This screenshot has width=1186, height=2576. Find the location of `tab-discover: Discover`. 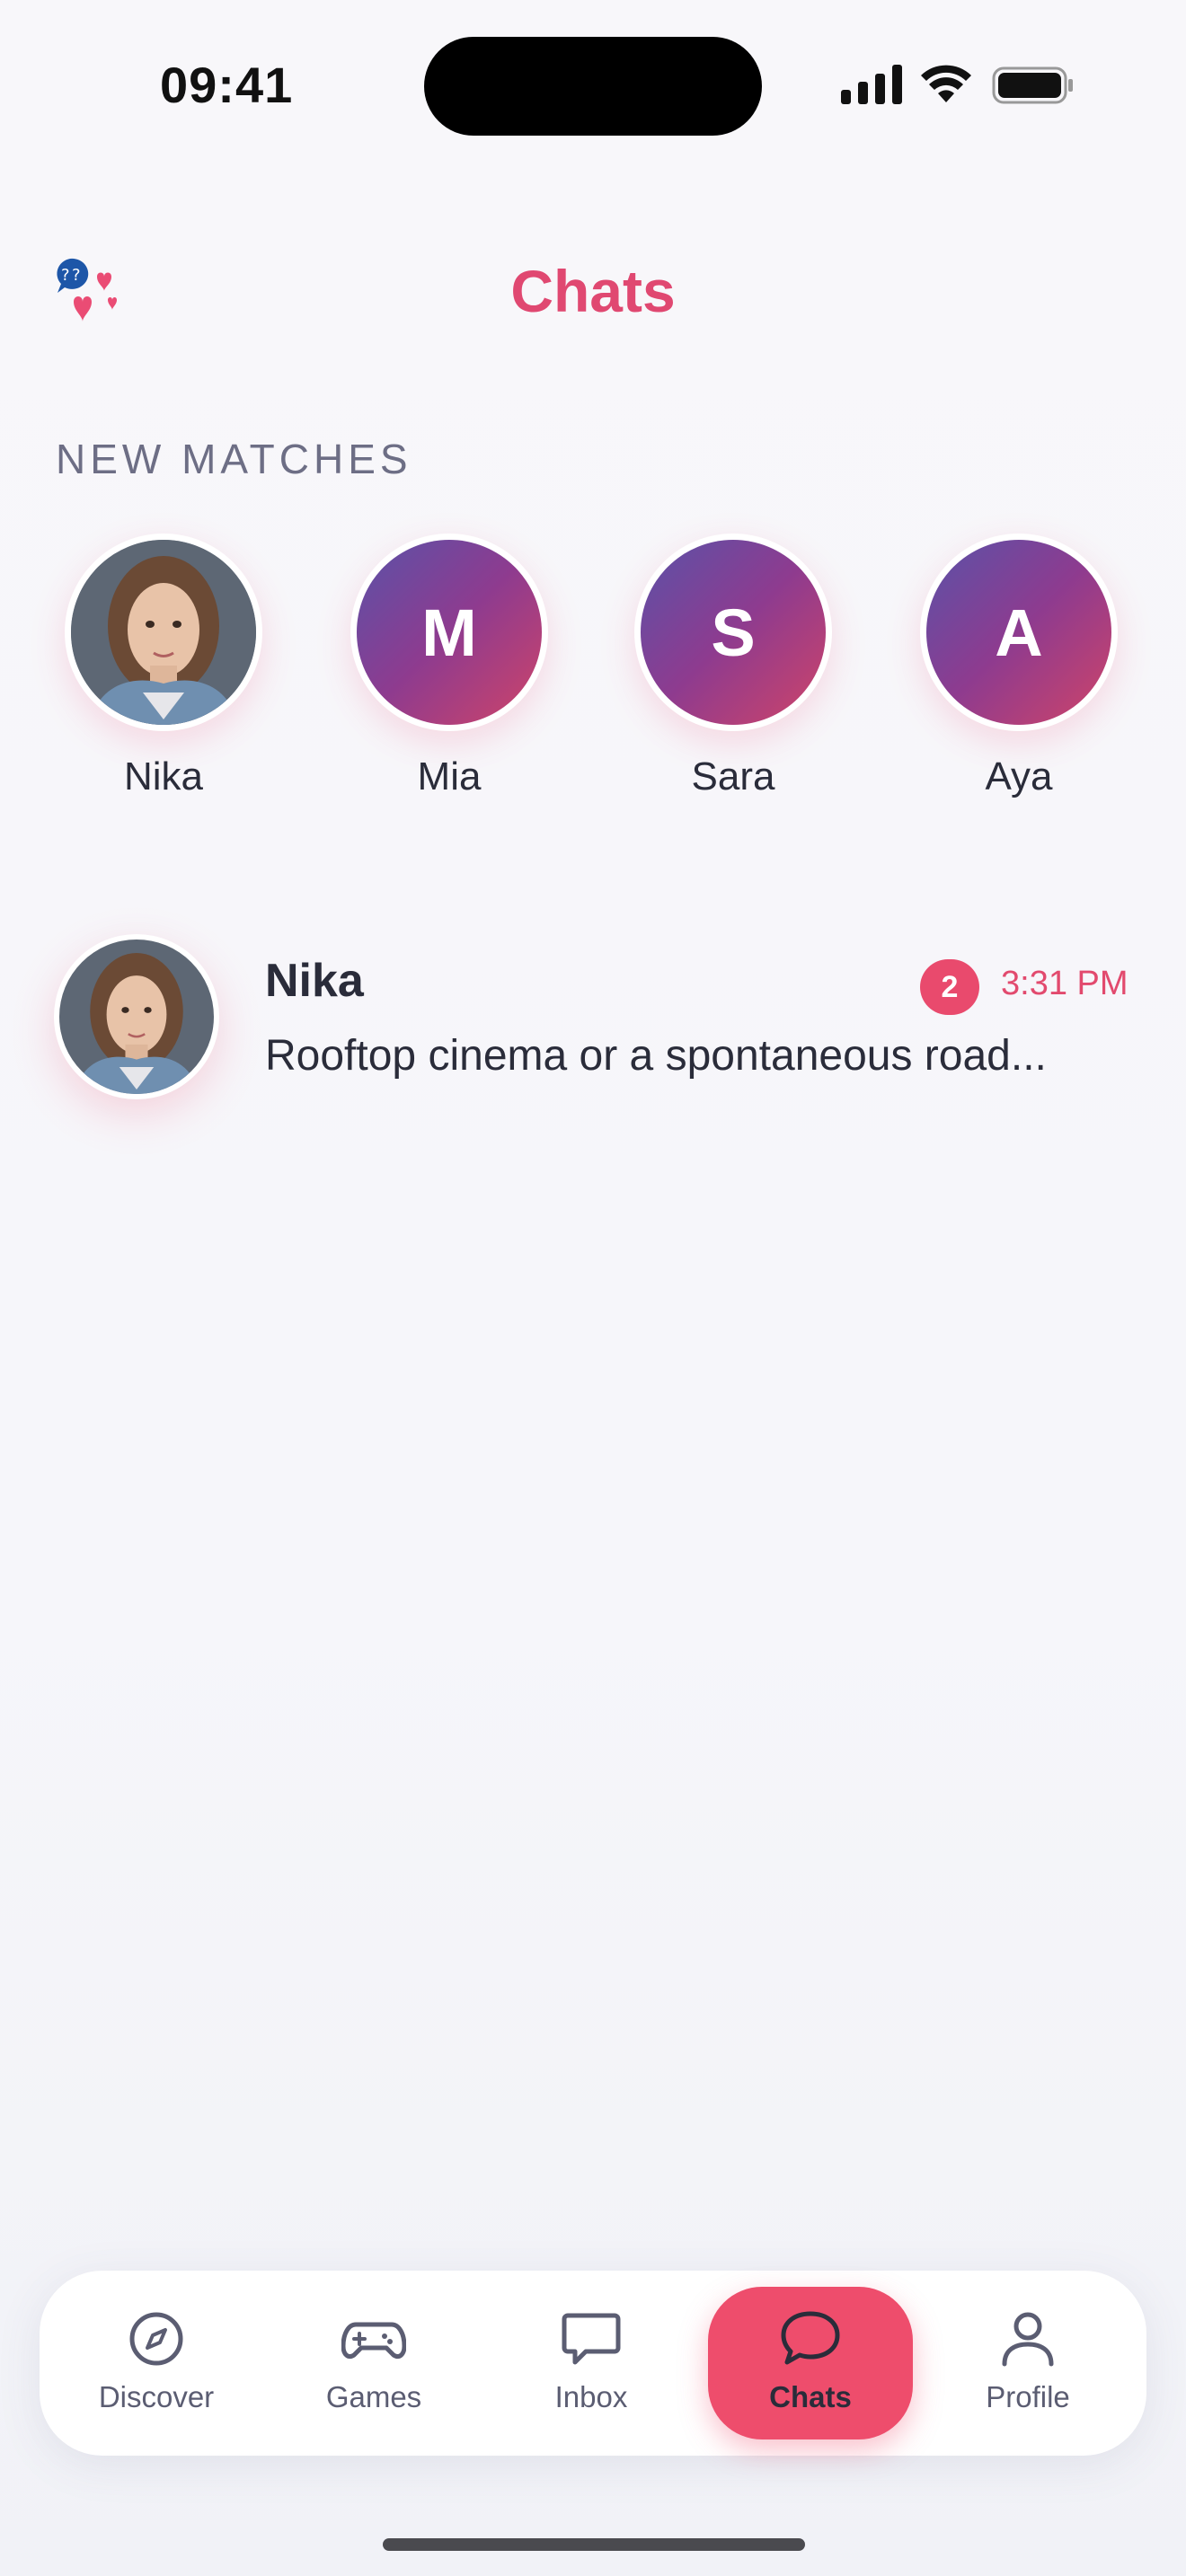

tab-discover: Discover is located at coordinates (156, 2363).